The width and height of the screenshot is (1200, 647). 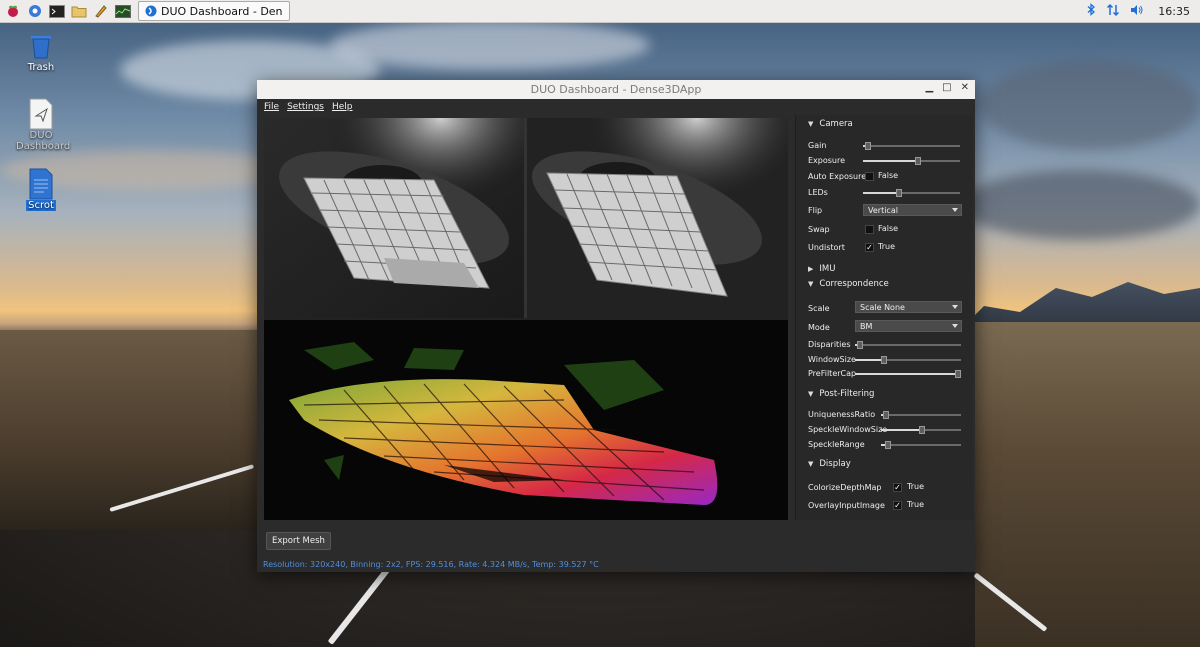 I want to click on scale-select-value: Scale None, so click(x=882, y=307).